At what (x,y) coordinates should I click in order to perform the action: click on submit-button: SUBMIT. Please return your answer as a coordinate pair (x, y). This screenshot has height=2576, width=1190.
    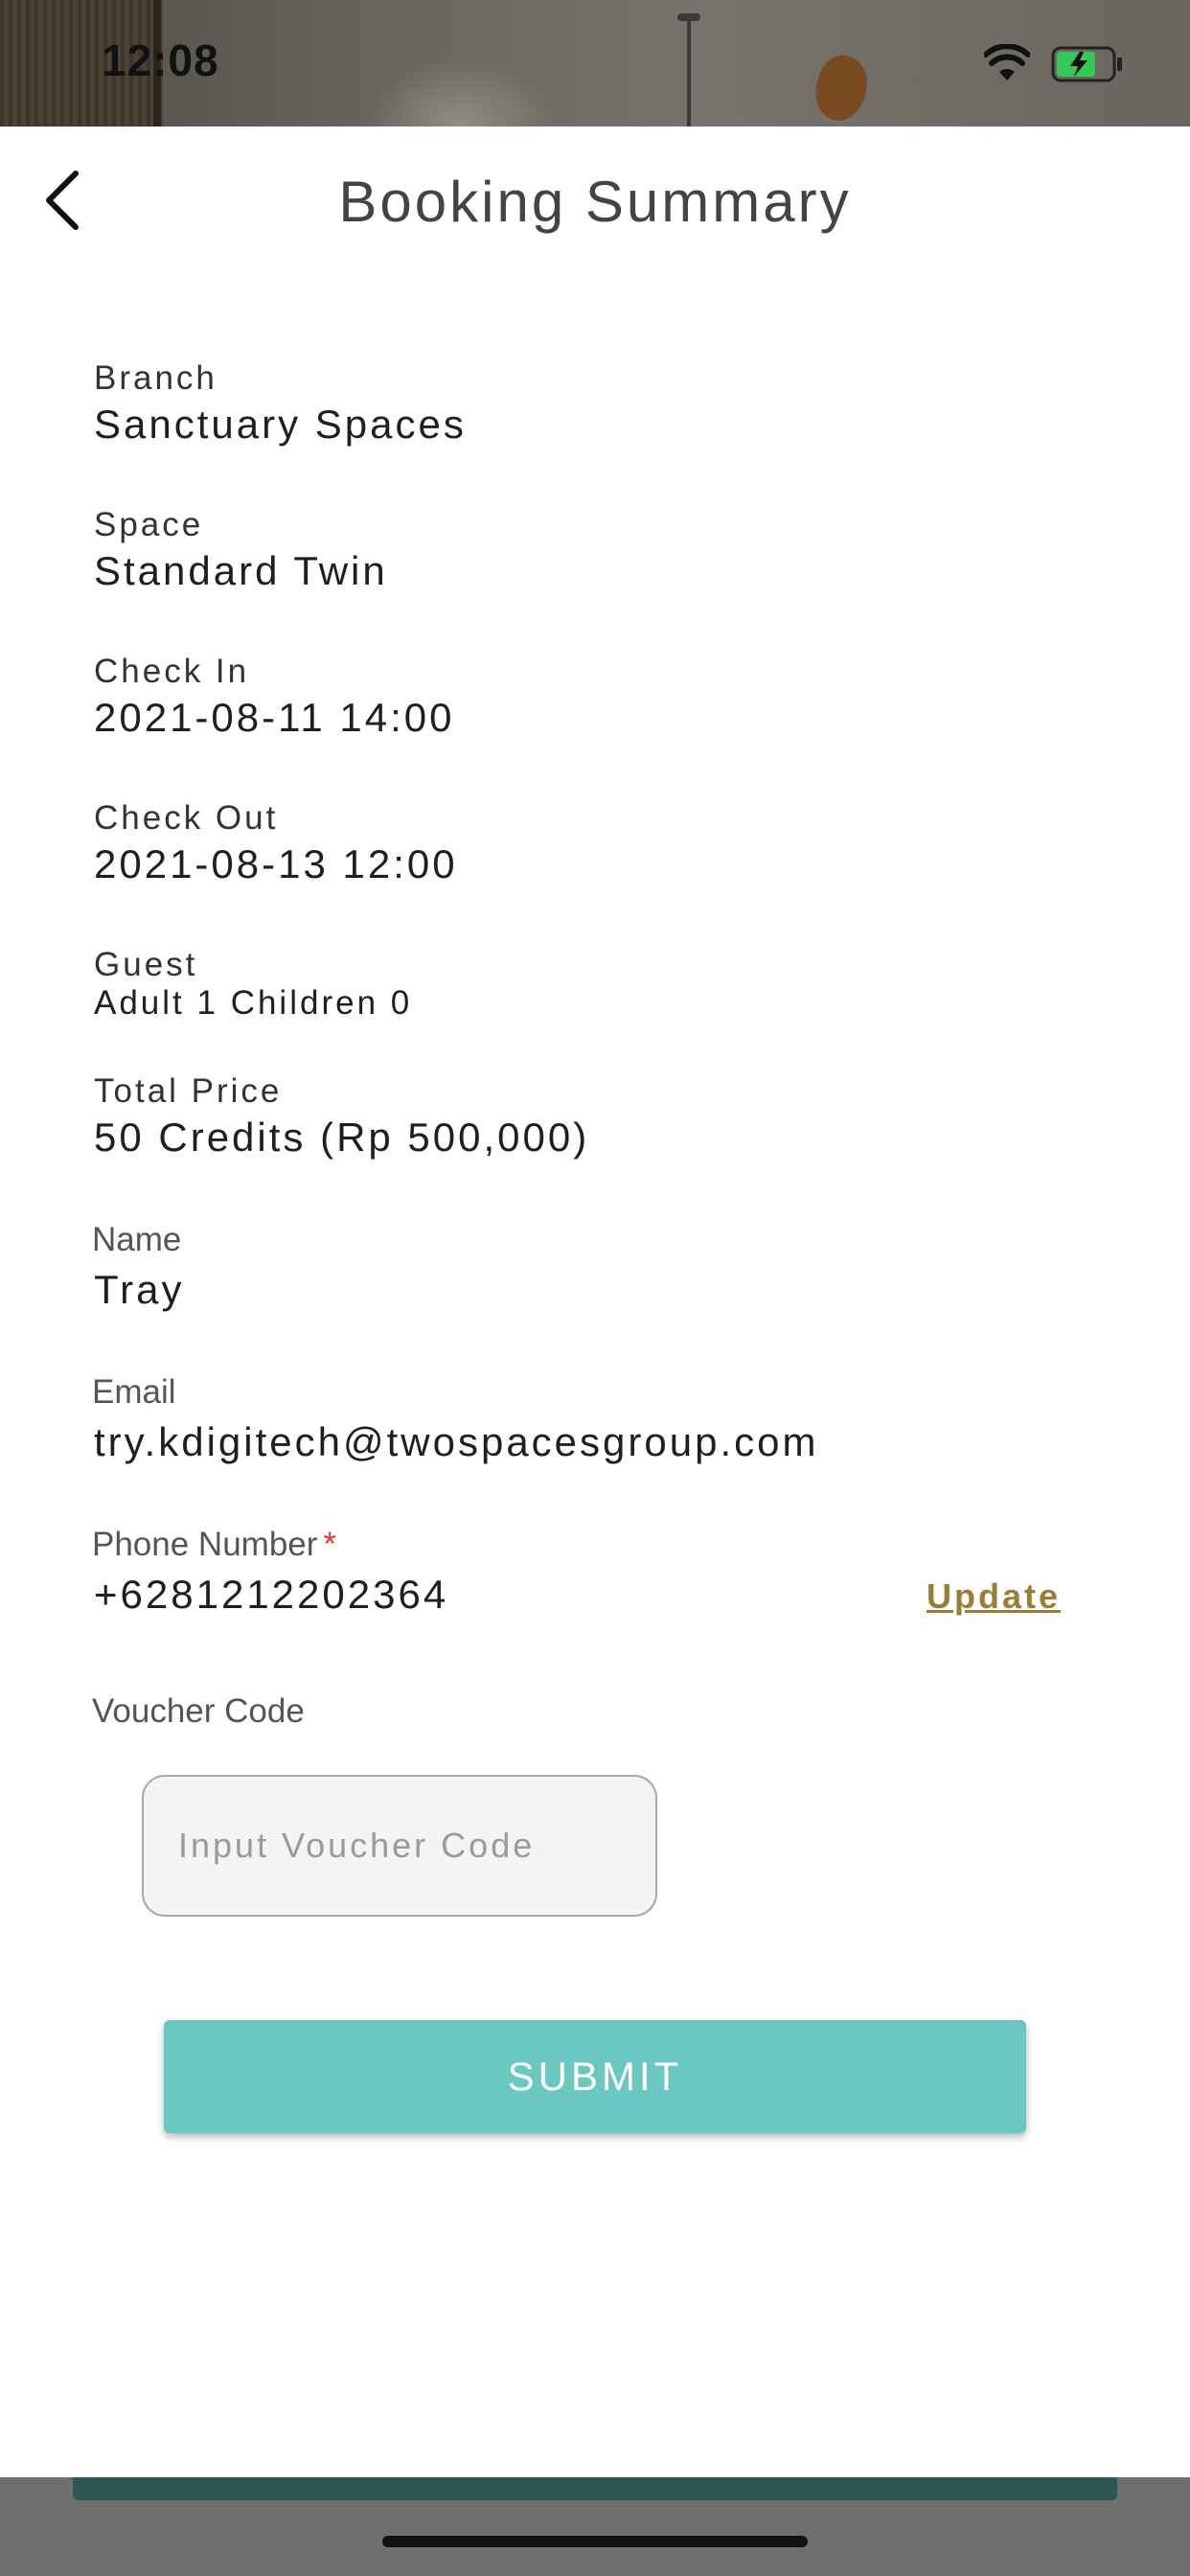
    Looking at the image, I should click on (595, 2076).